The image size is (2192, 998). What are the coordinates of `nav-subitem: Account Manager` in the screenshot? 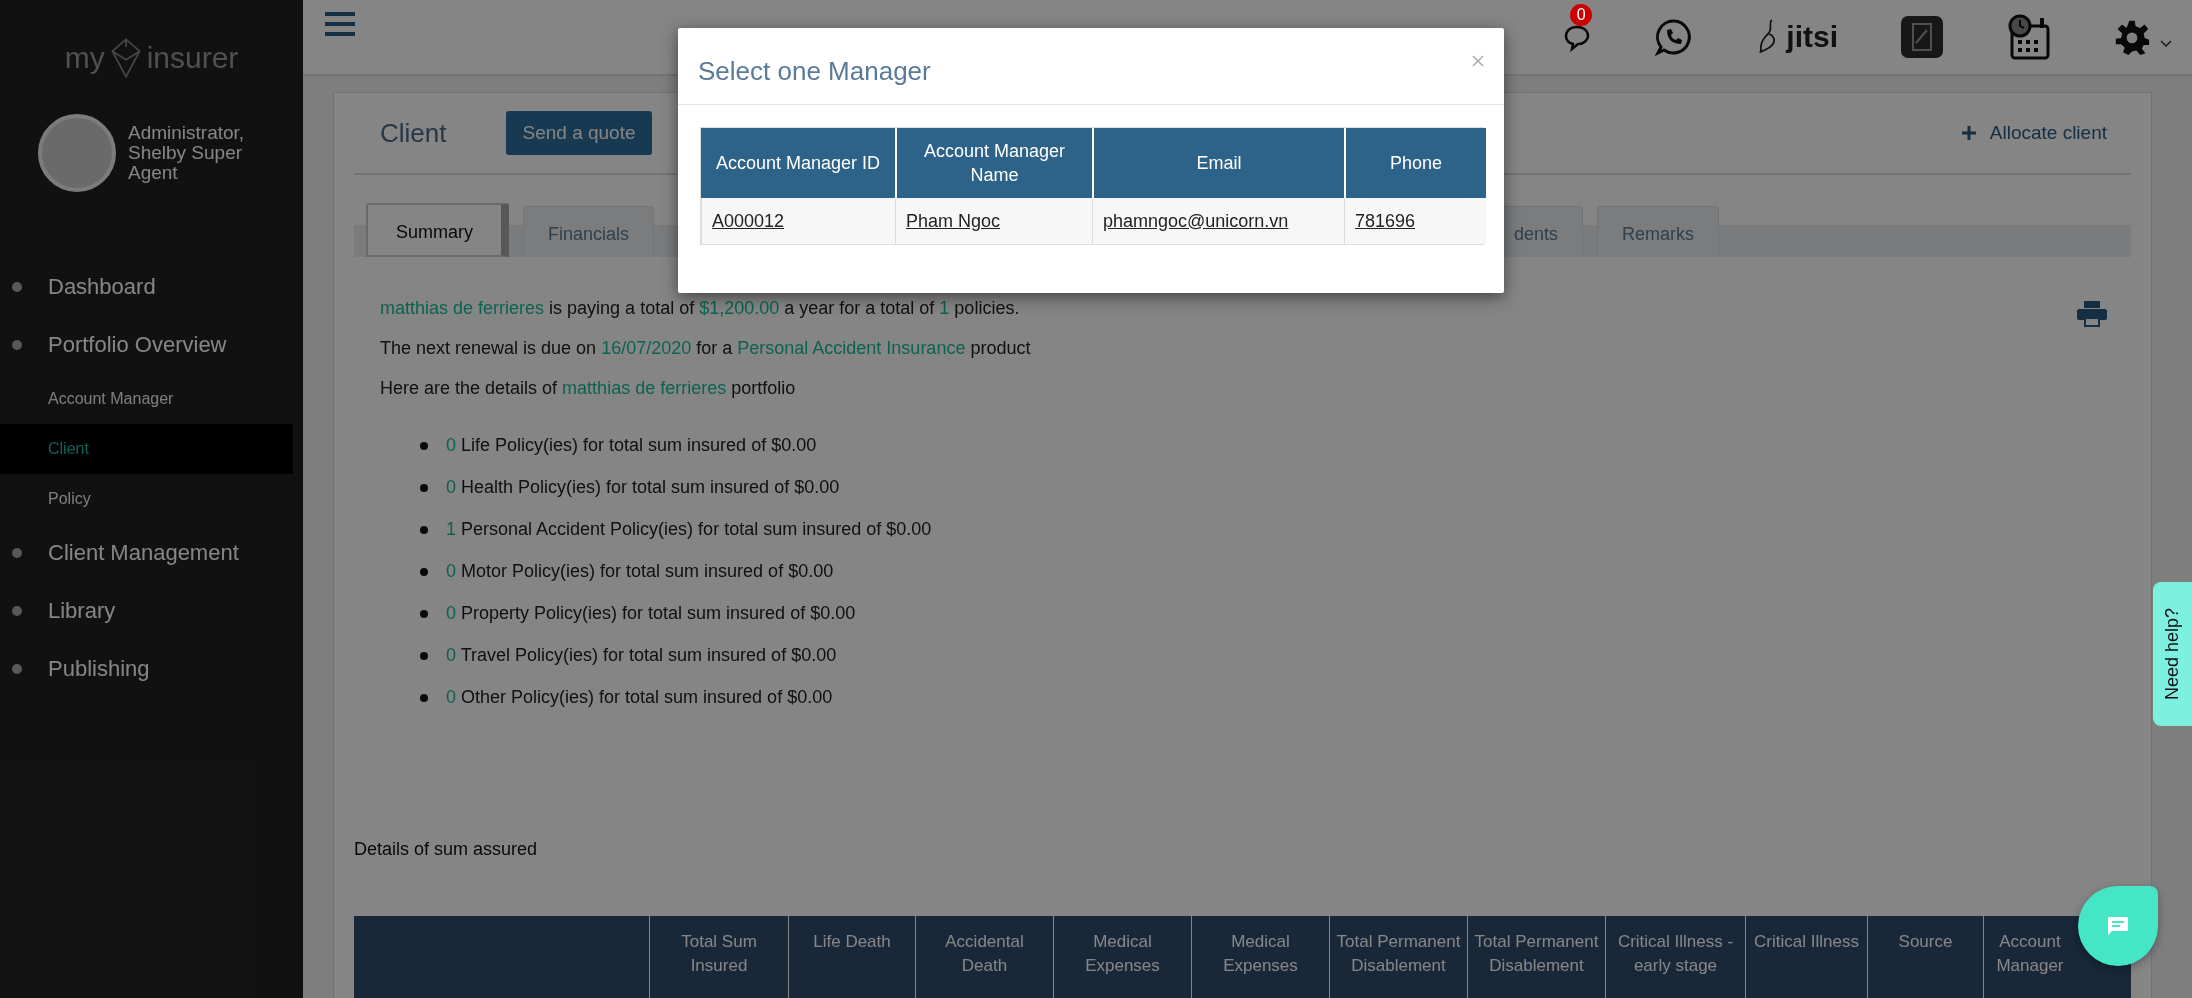 It's located at (146, 399).